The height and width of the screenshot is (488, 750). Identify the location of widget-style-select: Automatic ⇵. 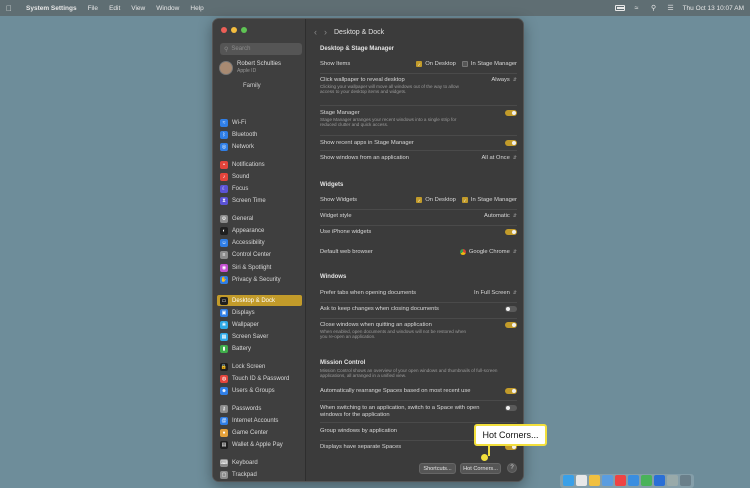
(500, 216).